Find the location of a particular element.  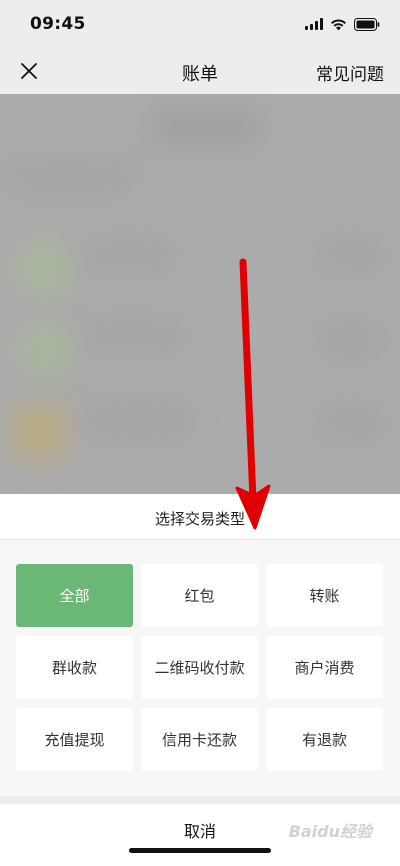

type-refund: 有退款 is located at coordinates (324, 739).